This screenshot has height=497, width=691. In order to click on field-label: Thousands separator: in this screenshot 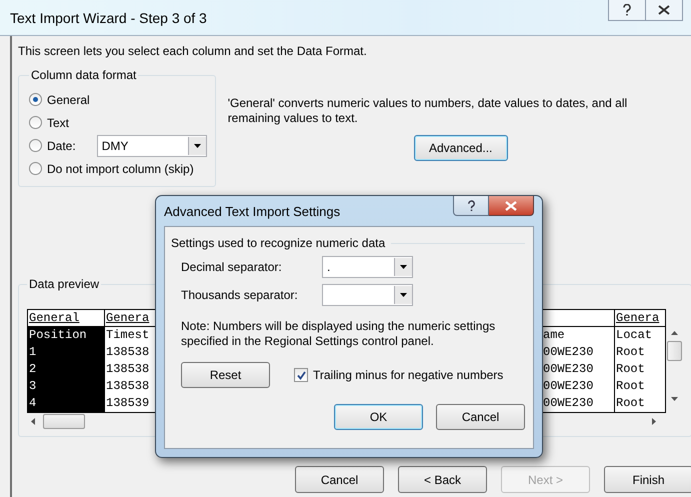, I will do `click(240, 295)`.